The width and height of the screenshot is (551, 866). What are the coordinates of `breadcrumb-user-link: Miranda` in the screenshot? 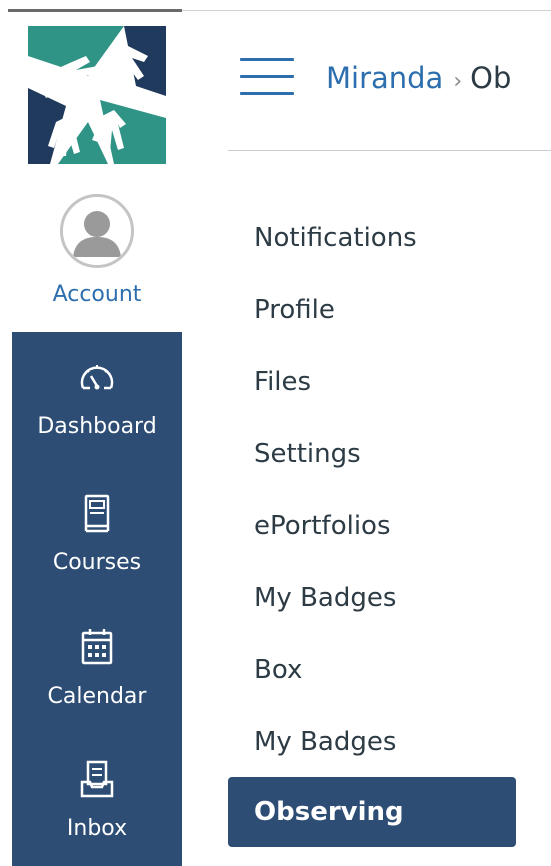 It's located at (384, 78).